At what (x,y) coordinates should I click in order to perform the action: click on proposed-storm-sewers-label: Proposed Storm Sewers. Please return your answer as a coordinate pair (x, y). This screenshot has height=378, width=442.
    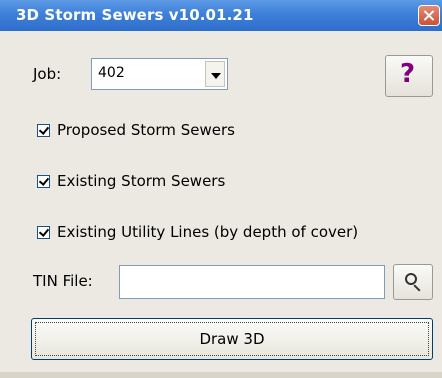
    Looking at the image, I should click on (146, 130).